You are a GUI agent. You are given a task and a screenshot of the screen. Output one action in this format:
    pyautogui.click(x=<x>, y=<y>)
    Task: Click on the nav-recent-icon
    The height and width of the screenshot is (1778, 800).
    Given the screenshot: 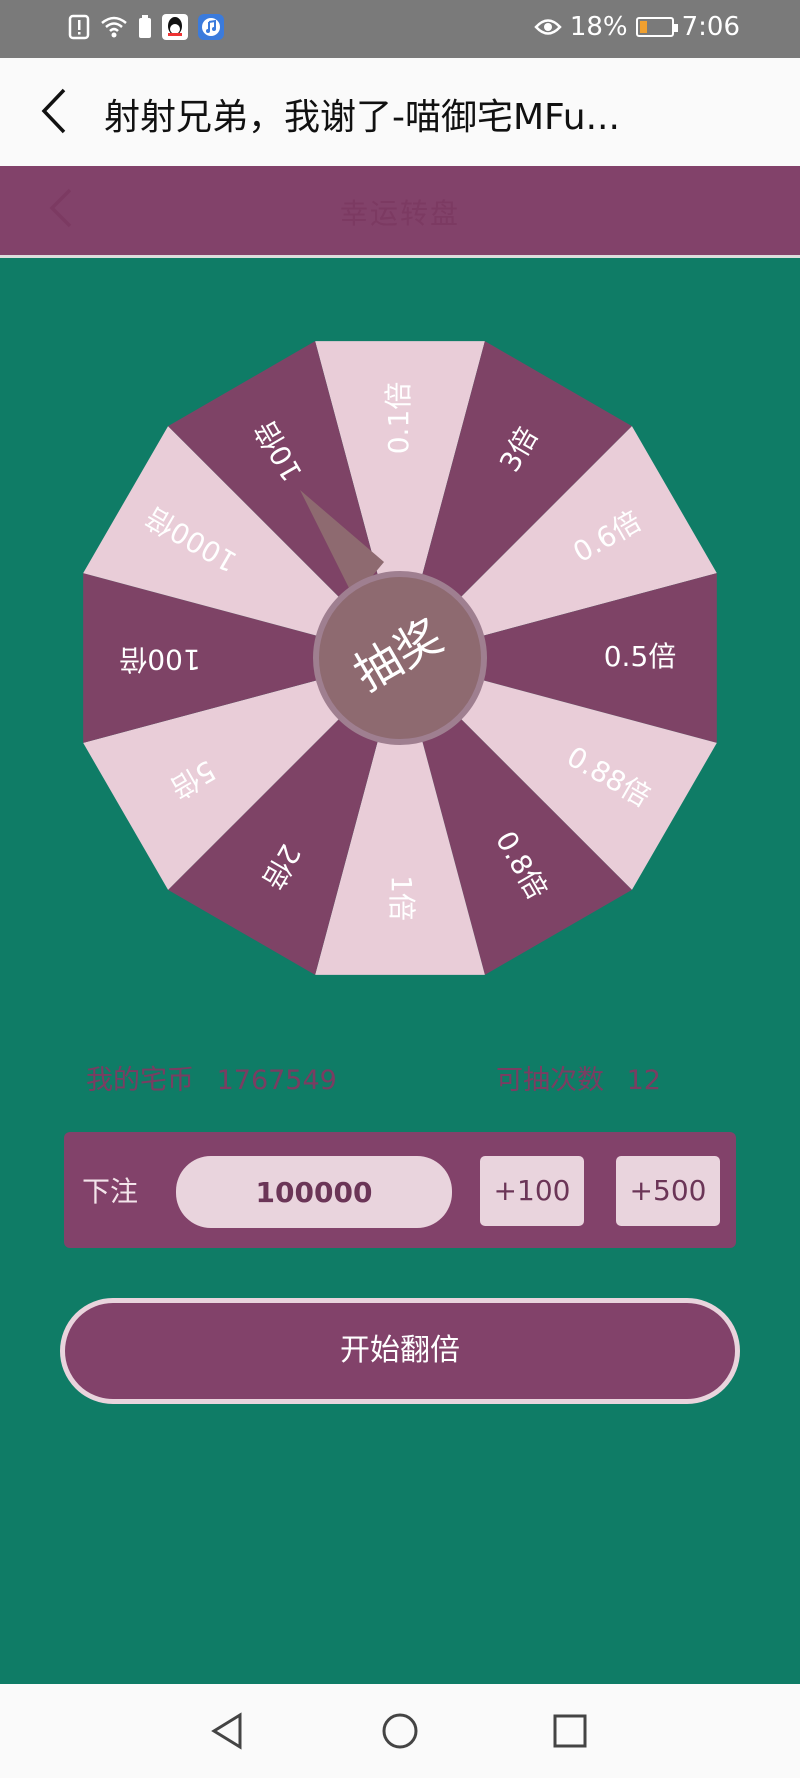 What is the action you would take?
    pyautogui.click(x=570, y=1731)
    